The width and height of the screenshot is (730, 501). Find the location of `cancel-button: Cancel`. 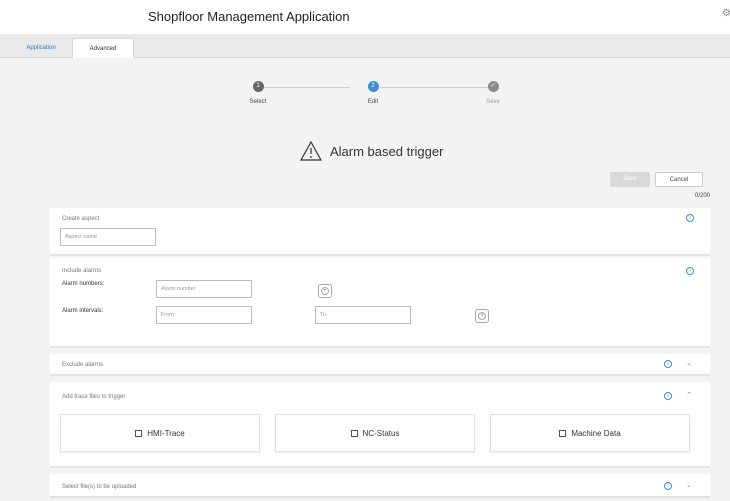

cancel-button: Cancel is located at coordinates (679, 179).